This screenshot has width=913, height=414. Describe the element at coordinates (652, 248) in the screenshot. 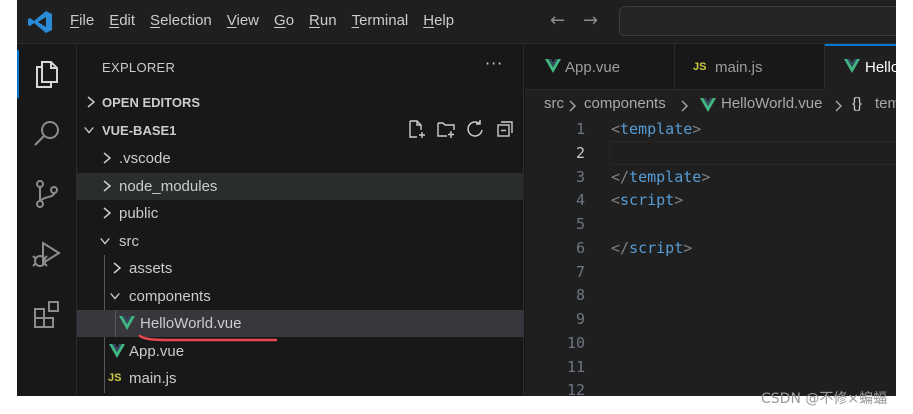

I see `code-line-6: </script>` at that location.